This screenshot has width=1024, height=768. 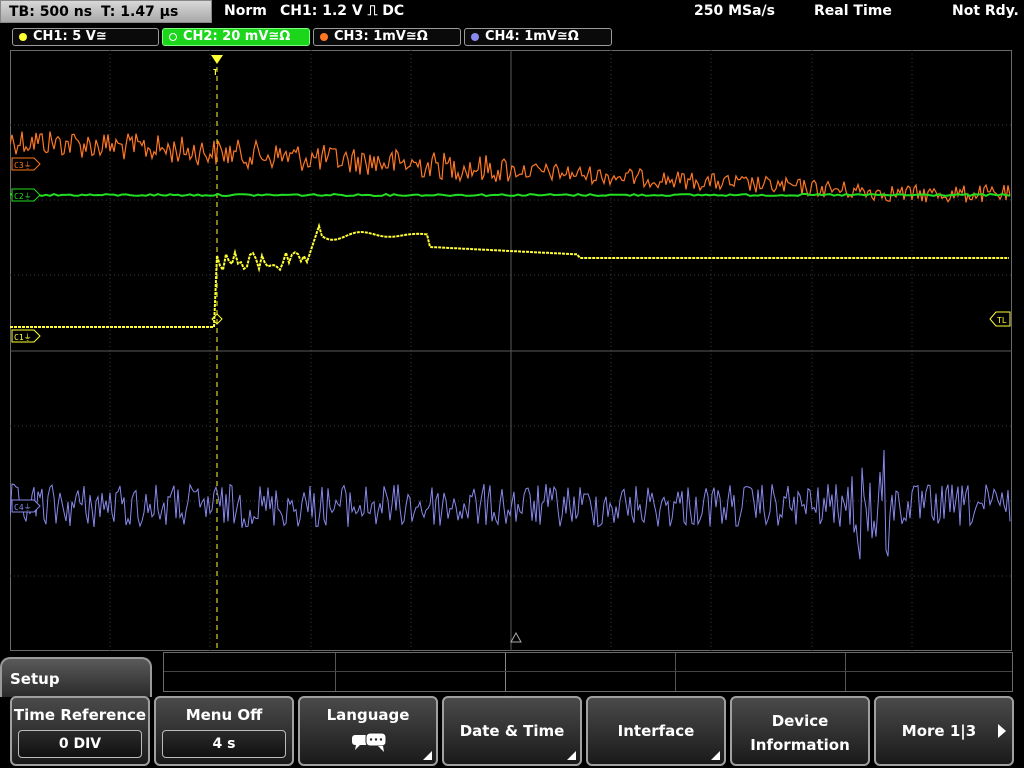 What do you see at coordinates (532, 36) in the screenshot?
I see `channel-tab-label: CH4: 1mV≅Ω` at bounding box center [532, 36].